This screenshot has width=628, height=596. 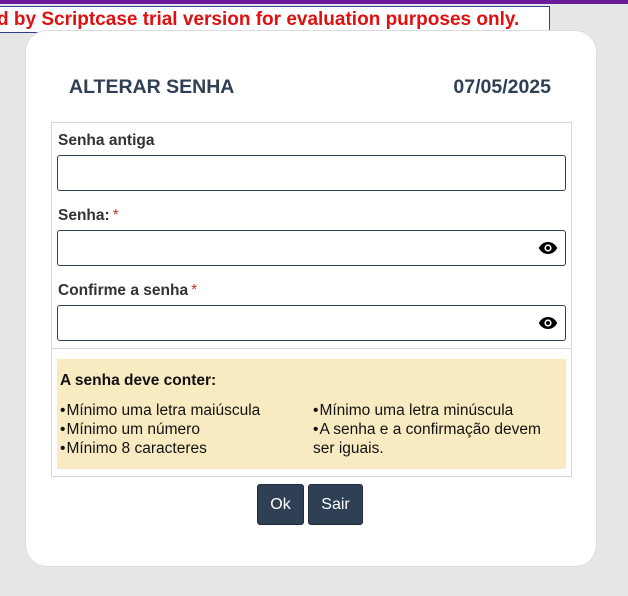 I want to click on new-password-label: Senha: *, so click(x=88, y=216).